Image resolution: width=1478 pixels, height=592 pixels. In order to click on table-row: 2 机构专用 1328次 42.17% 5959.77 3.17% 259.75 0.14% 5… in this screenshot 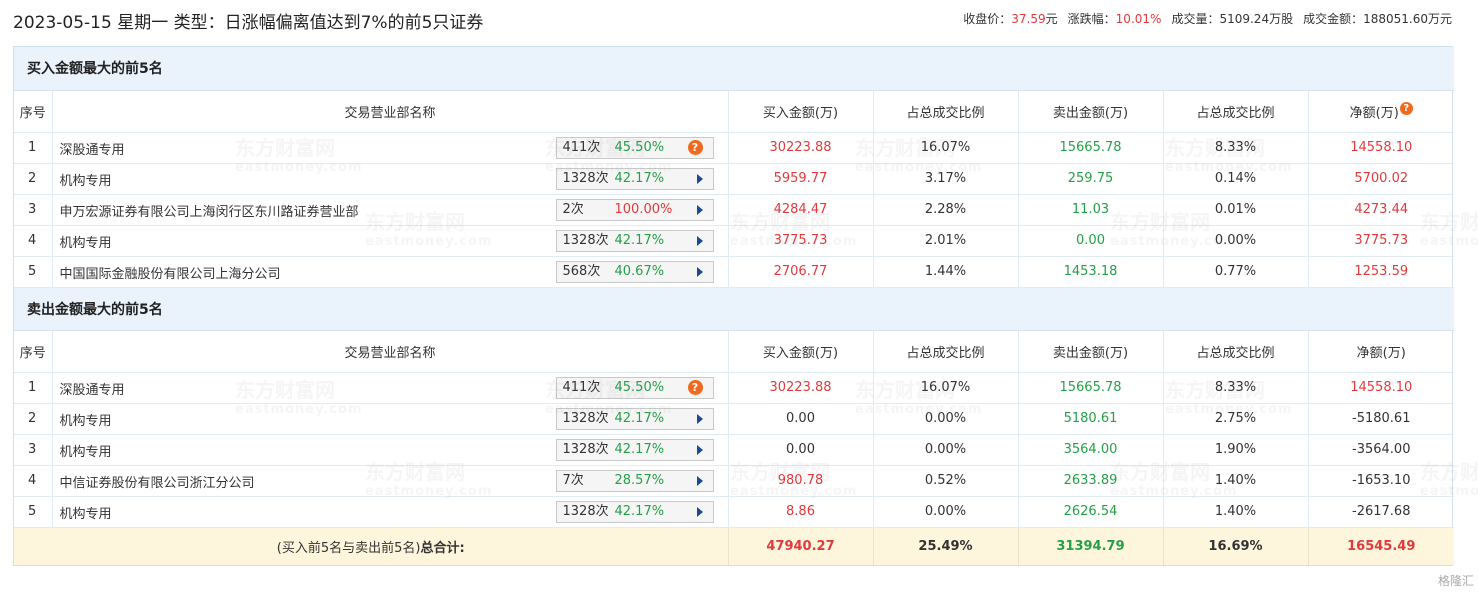, I will do `click(734, 179)`.